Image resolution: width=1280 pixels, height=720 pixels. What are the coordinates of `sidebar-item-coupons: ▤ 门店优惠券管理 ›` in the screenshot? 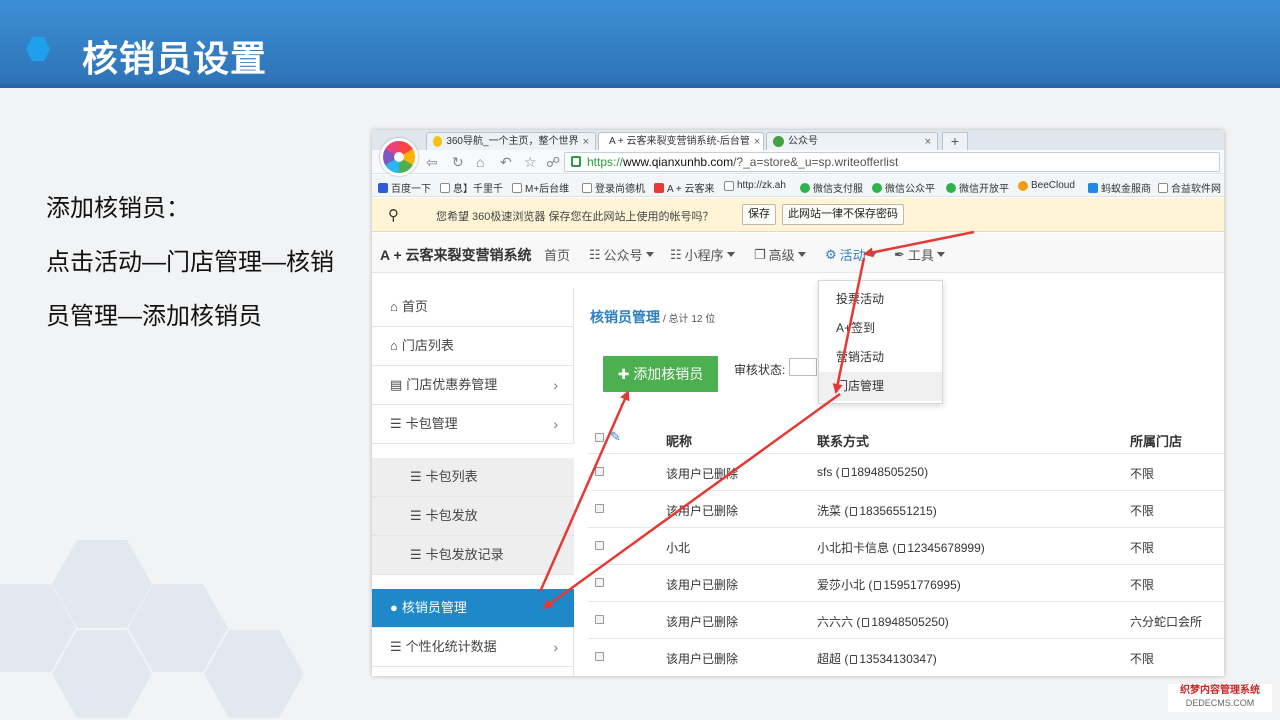 It's located at (473, 385).